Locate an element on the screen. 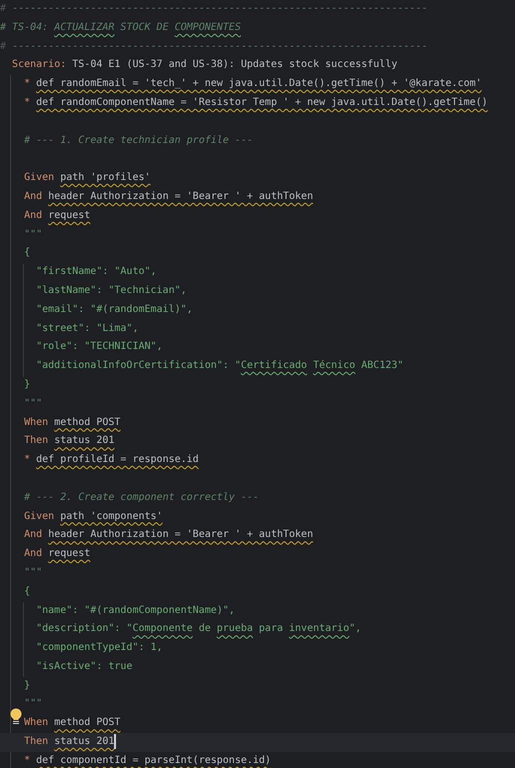 The height and width of the screenshot is (768, 515). lightbulb-icon is located at coordinates (16, 716).